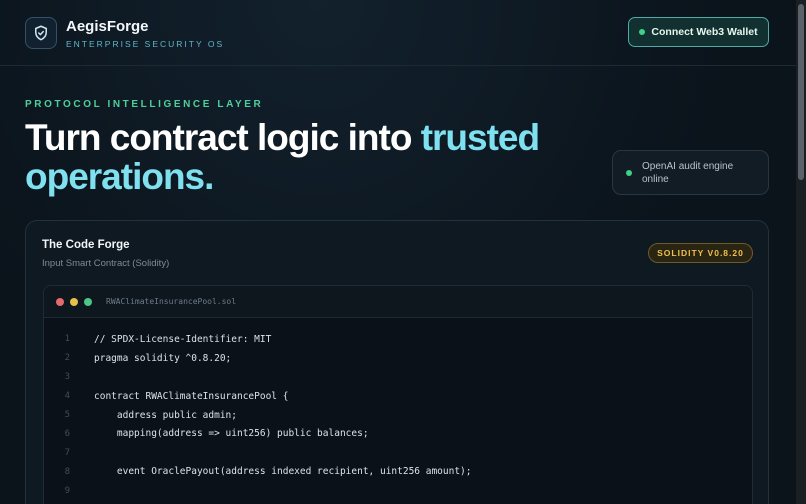  Describe the element at coordinates (67, 433) in the screenshot. I see `line-number: 6` at that location.